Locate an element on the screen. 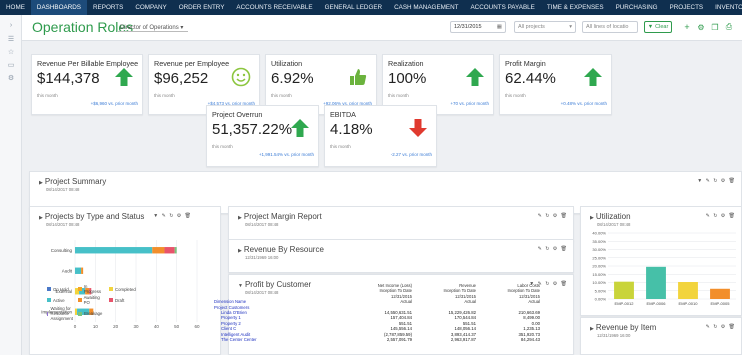  legend-item: Awaiting PO is located at coordinates (91, 300).